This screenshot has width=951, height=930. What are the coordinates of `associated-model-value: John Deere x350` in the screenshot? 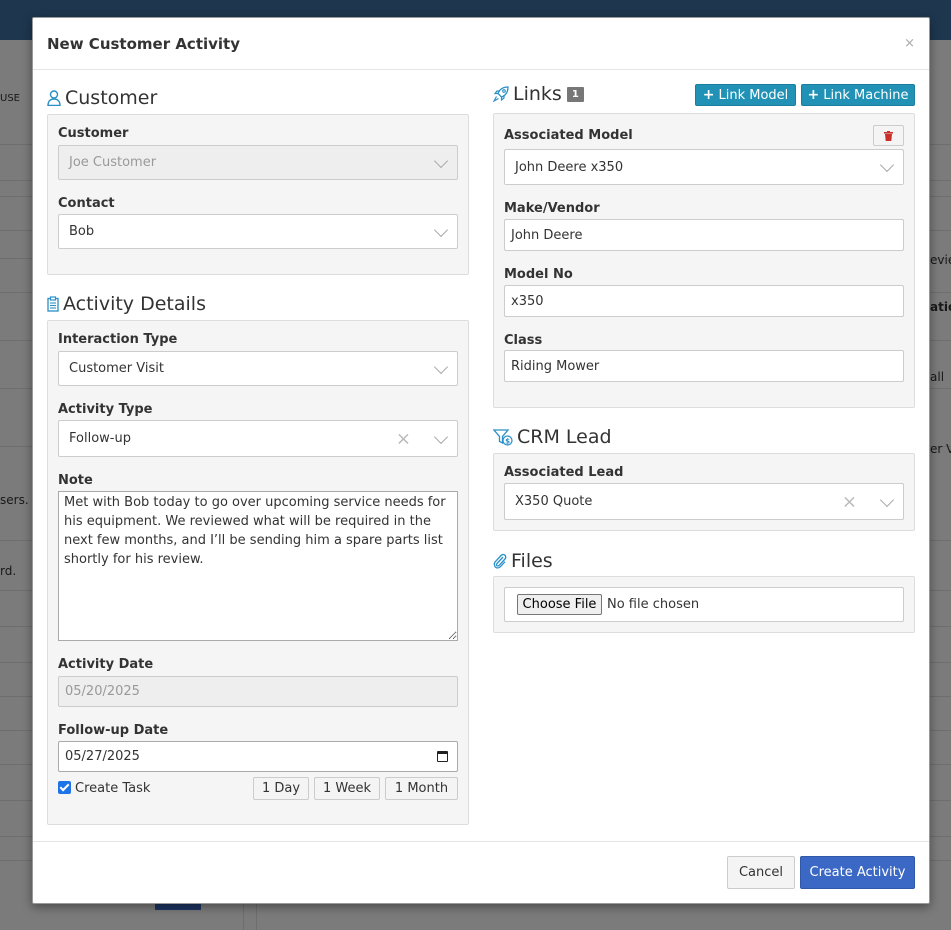 It's located at (569, 167).